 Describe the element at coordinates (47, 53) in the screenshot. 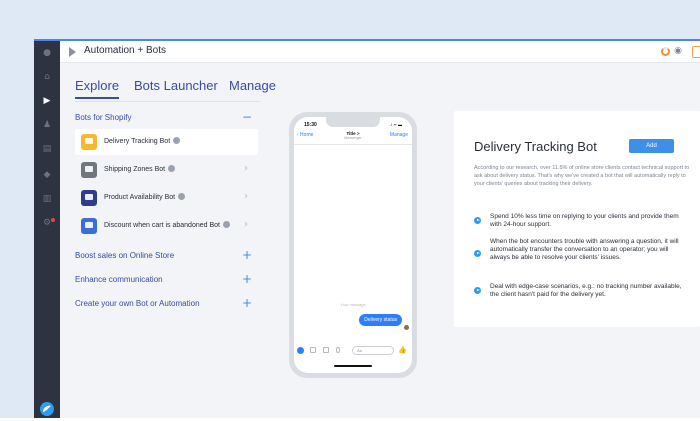

I see `chat-icon: ●` at that location.